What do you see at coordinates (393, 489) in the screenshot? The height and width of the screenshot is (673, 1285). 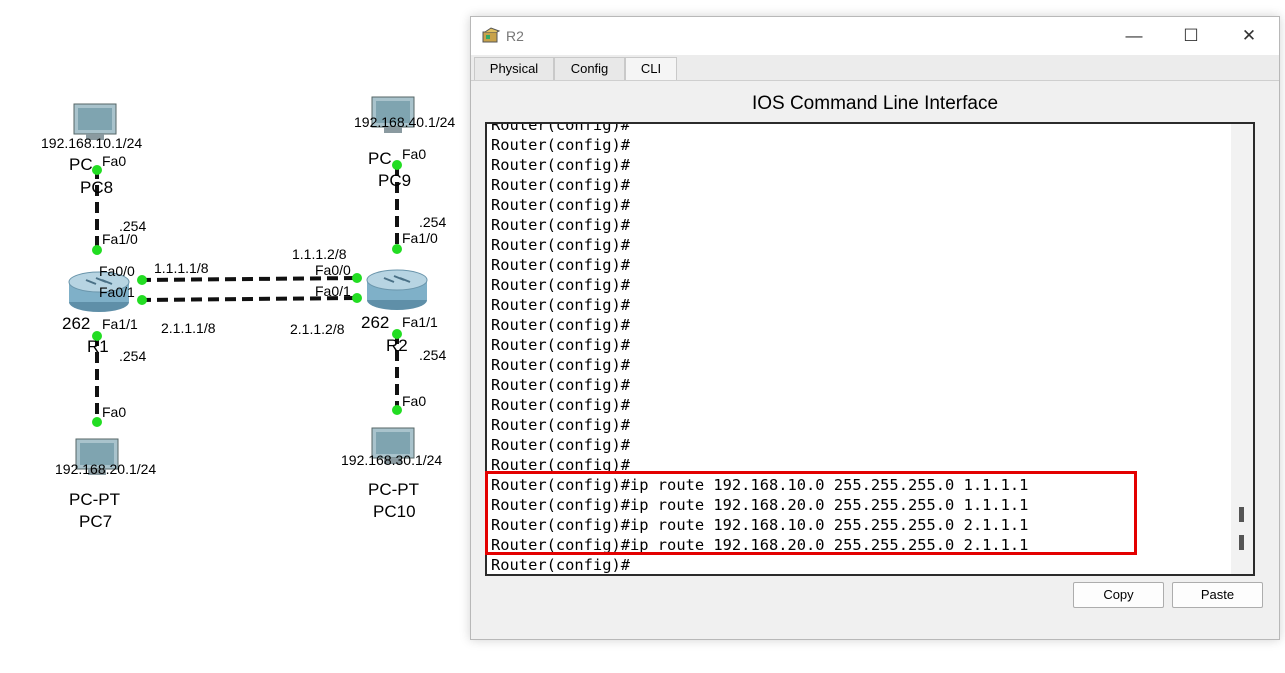 I see `pc10-type-label: PC-PT` at bounding box center [393, 489].